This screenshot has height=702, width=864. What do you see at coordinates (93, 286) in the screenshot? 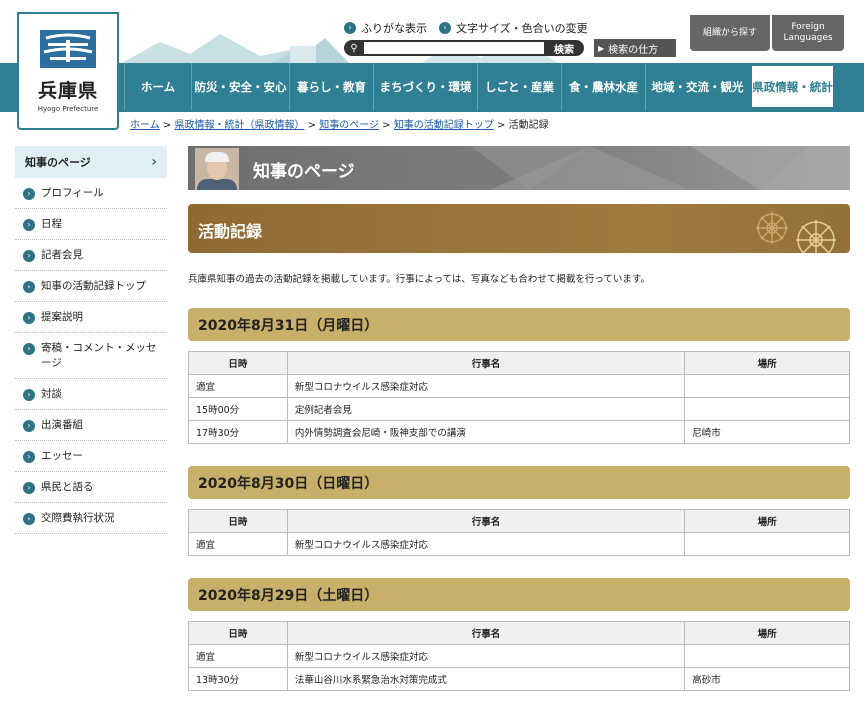
I see `sidebar-item-label: 知事の活動記録トップ` at bounding box center [93, 286].